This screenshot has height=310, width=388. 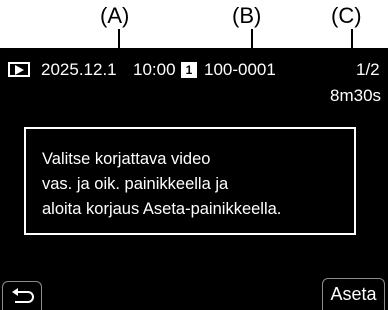 I want to click on back-button, so click(x=22, y=295).